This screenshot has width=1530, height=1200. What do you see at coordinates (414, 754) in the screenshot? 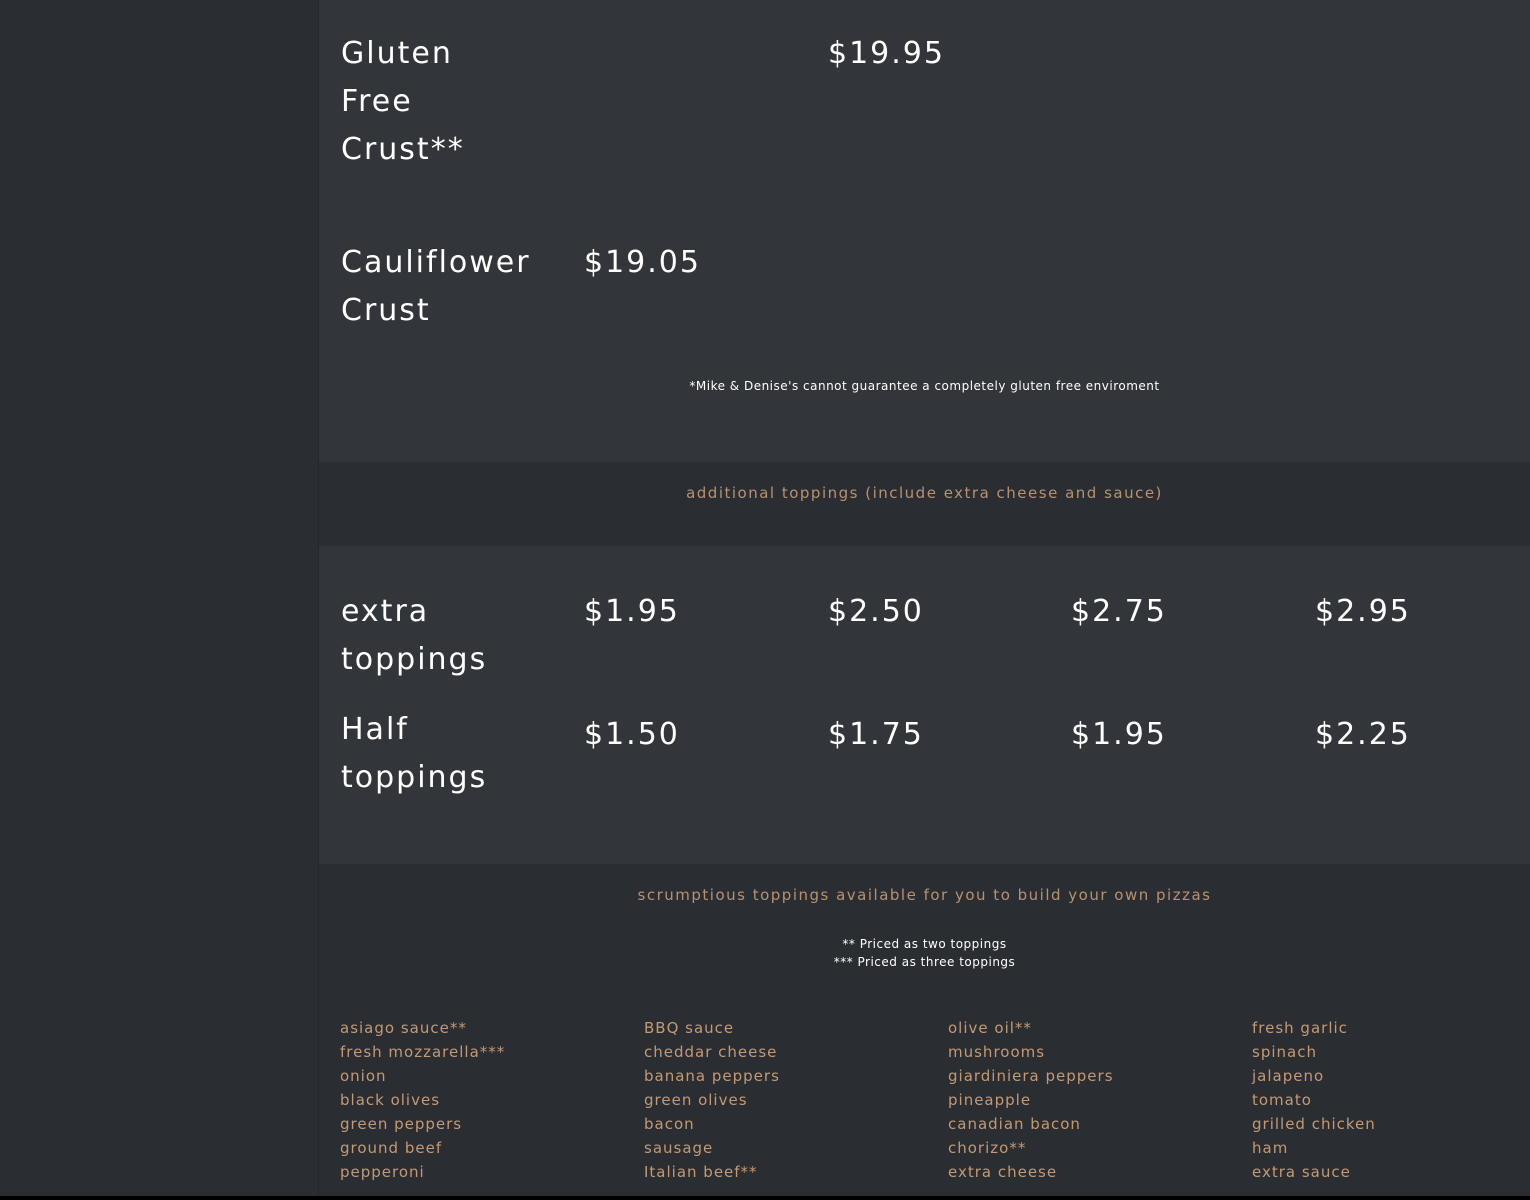
I see `half-toppings-name: Half toppings` at bounding box center [414, 754].